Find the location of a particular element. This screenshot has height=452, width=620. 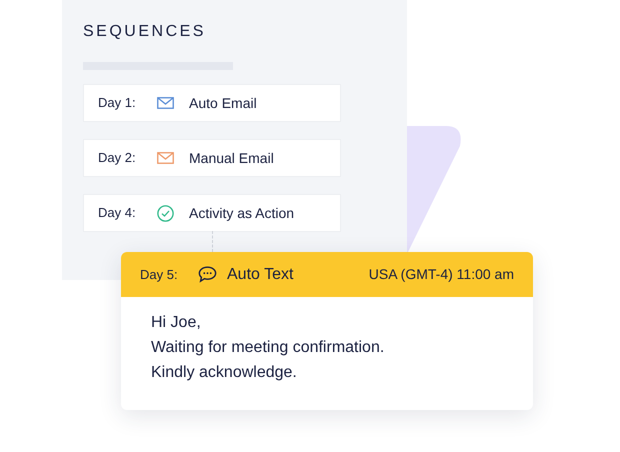

day-label: Day 5: is located at coordinates (159, 275).